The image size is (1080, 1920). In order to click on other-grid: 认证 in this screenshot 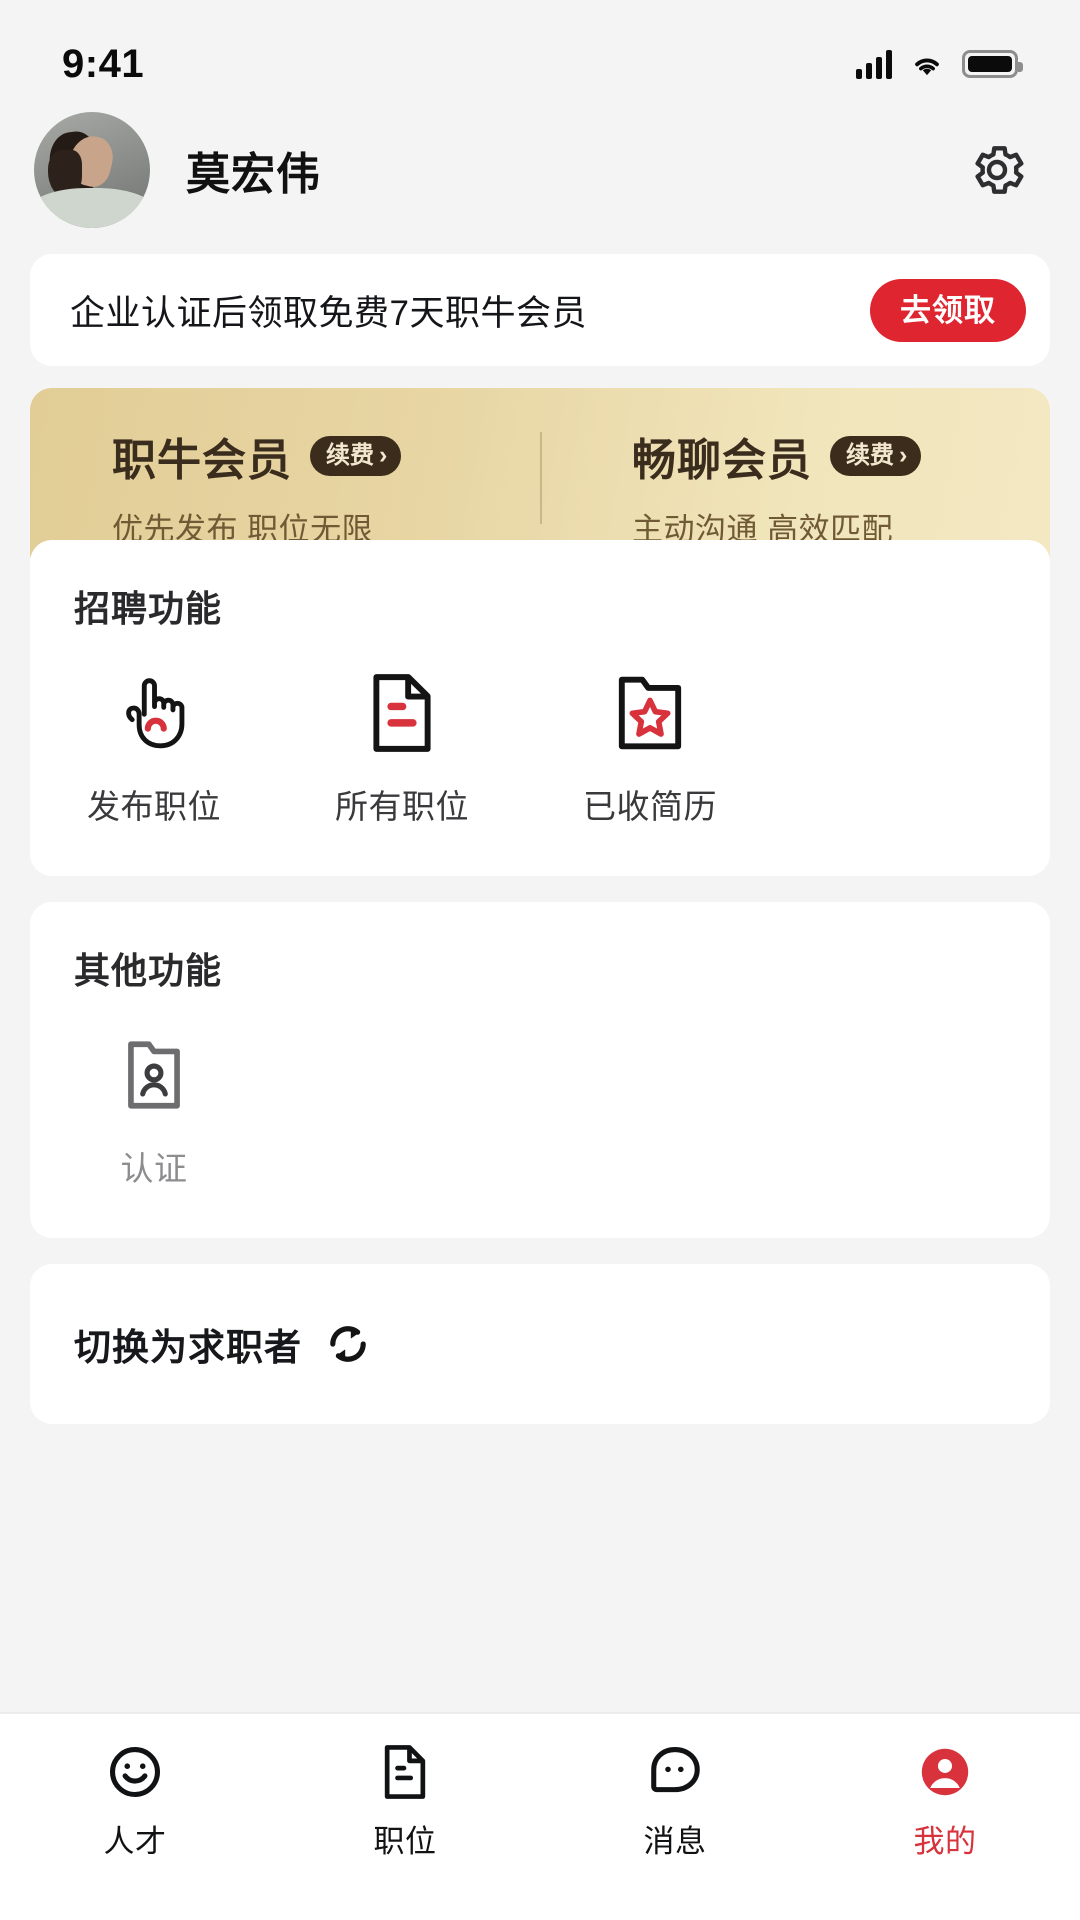, I will do `click(540, 1092)`.